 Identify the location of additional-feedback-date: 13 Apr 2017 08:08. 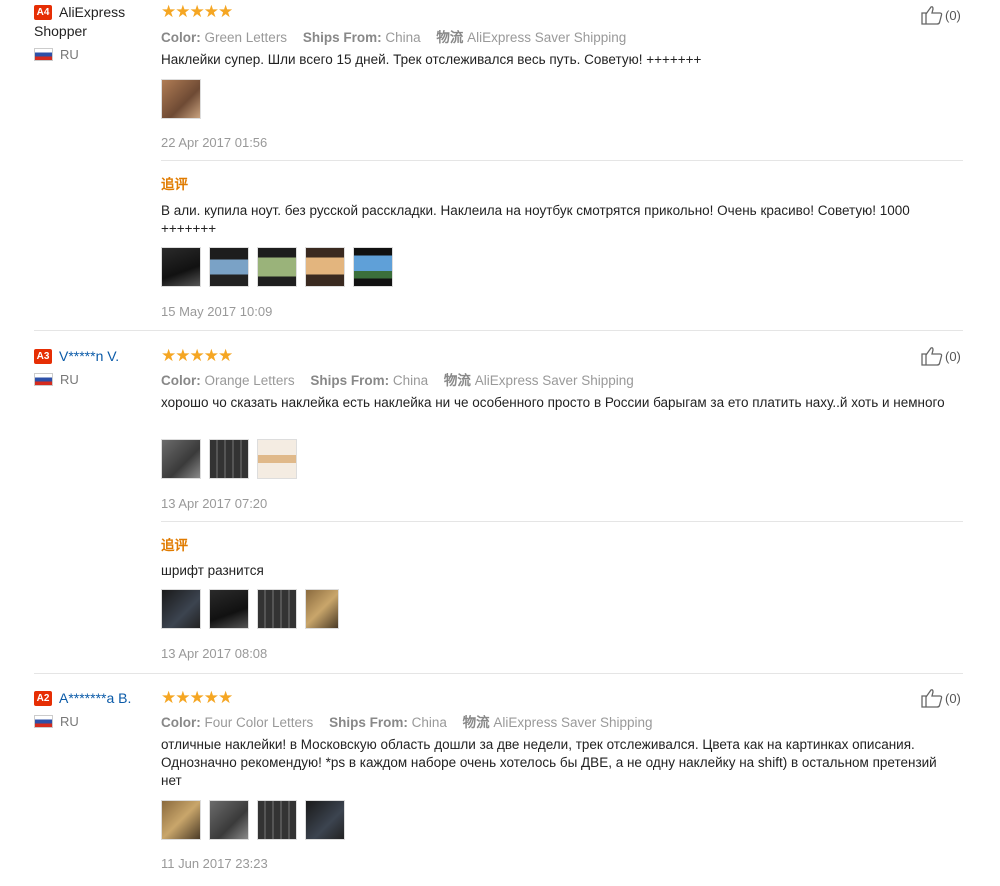
(214, 653).